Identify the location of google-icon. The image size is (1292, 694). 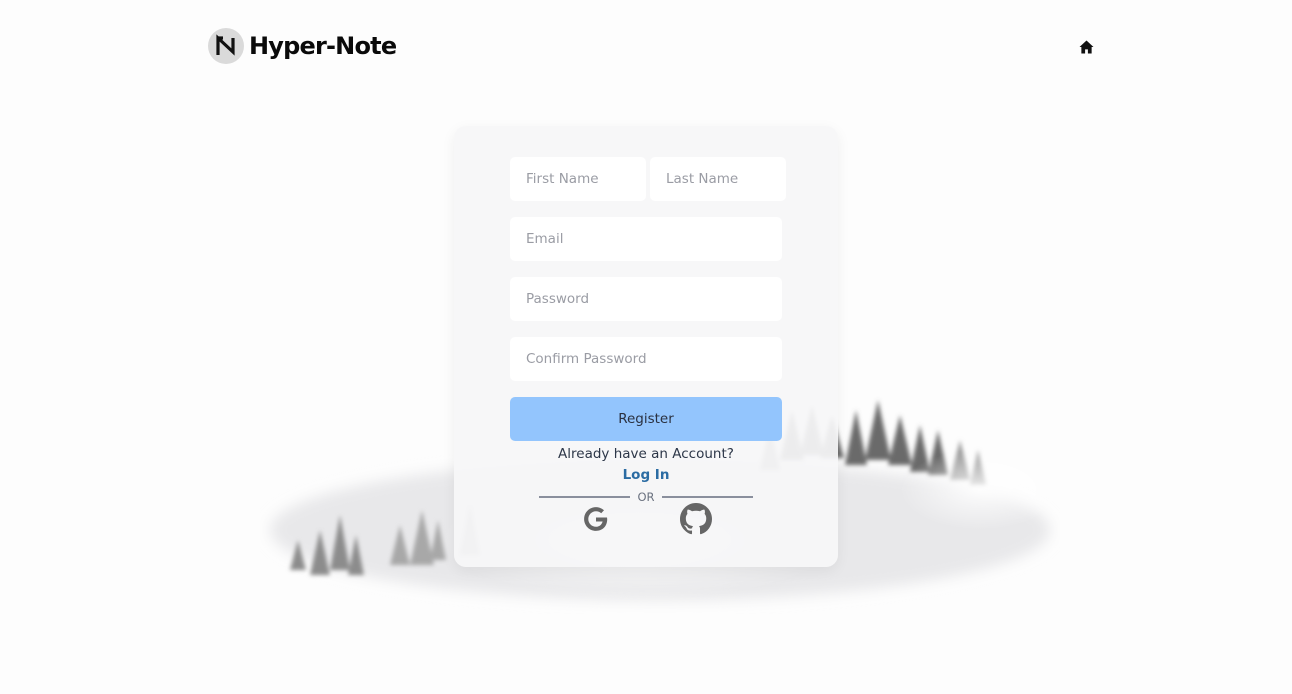
(596, 519).